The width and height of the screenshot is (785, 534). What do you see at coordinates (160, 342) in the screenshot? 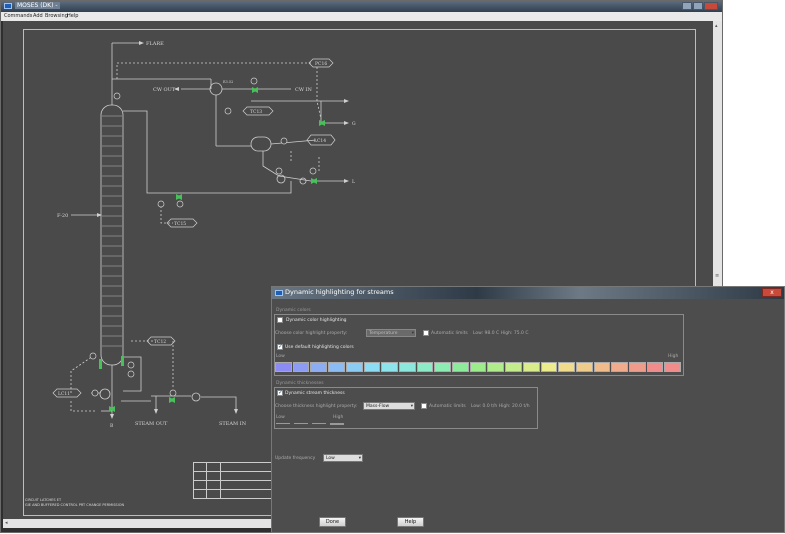
I see `label-tc12: TC12` at bounding box center [160, 342].